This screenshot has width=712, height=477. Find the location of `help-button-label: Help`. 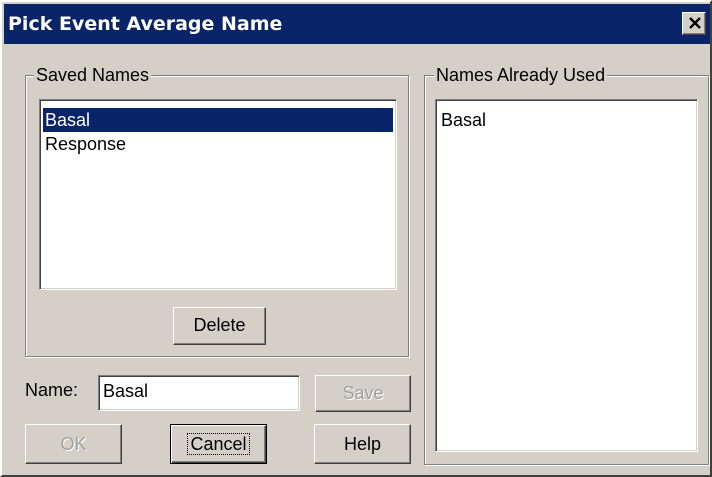

help-button-label: Help is located at coordinates (362, 444).